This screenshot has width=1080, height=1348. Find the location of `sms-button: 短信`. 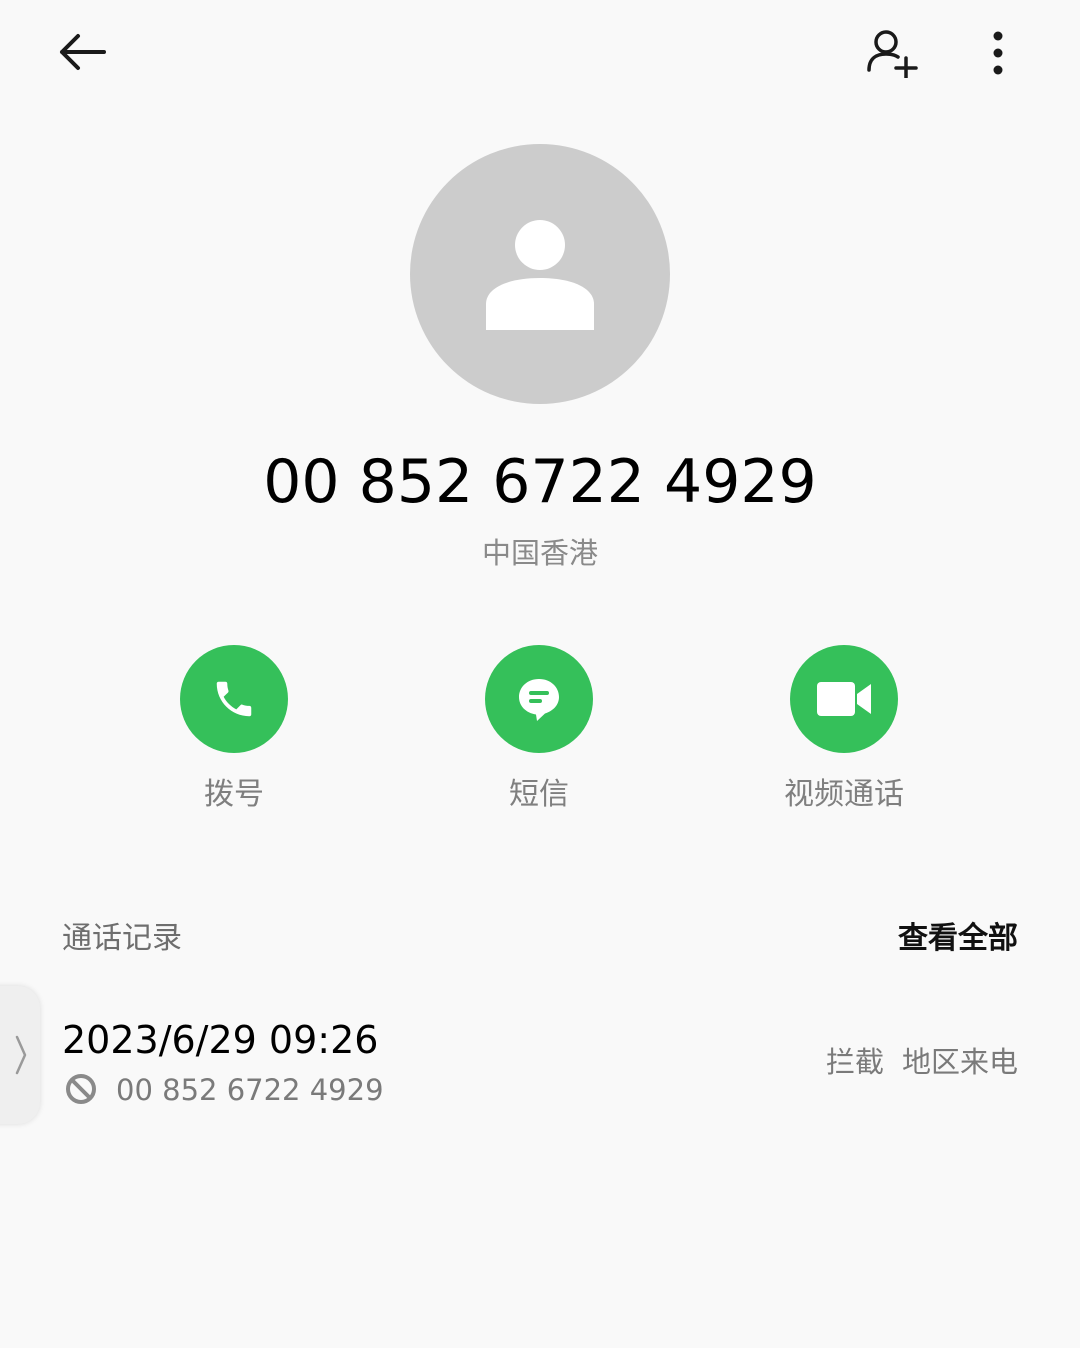

sms-button: 短信 is located at coordinates (539, 735).